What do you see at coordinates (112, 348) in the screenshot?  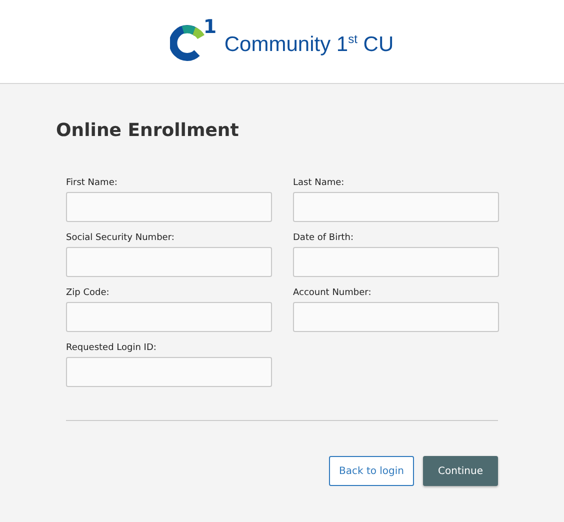 I see `field-label: Requested Login ID:` at bounding box center [112, 348].